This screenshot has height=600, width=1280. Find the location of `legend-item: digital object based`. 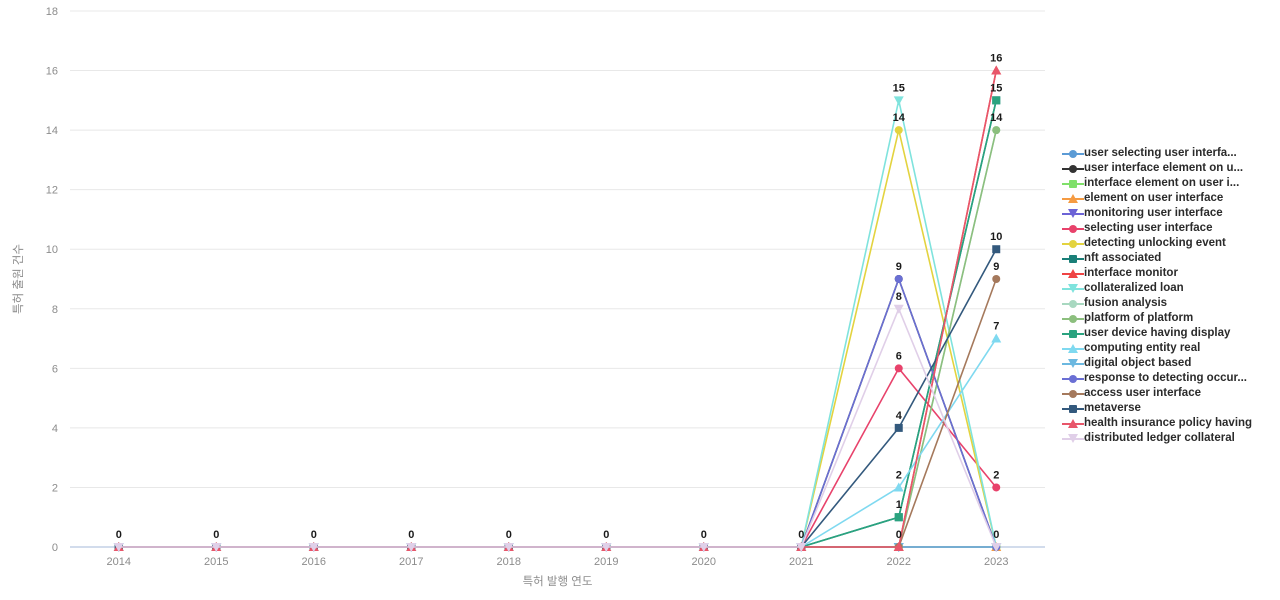

legend-item: digital object based is located at coordinates (1171, 363).